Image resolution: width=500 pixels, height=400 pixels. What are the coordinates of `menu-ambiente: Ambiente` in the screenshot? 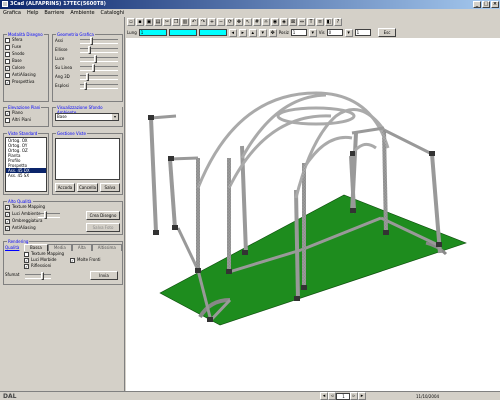 It's located at (82, 13).